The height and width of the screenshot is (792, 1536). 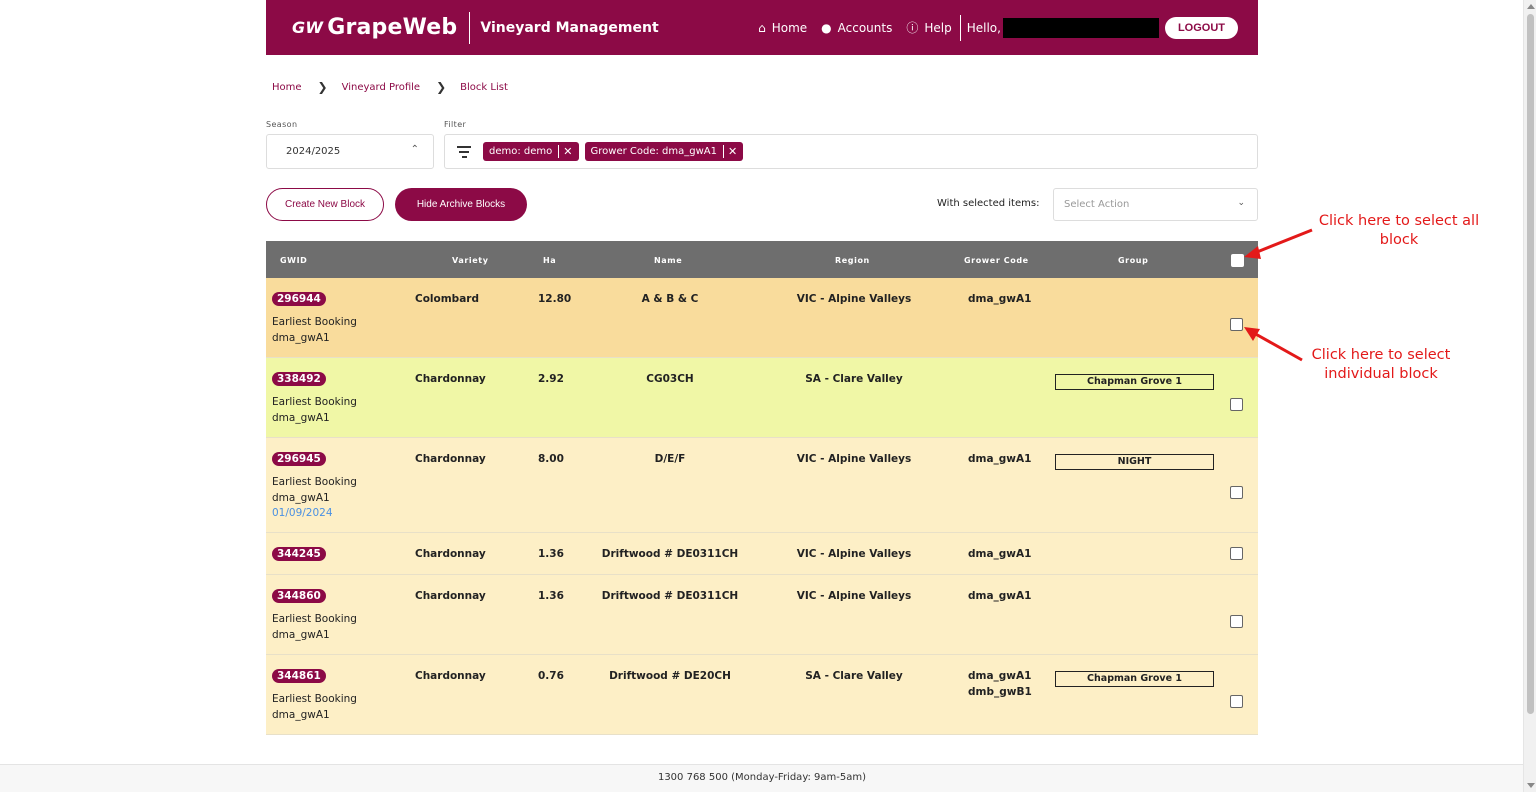 What do you see at coordinates (447, 299) in the screenshot?
I see `variety-cell: Colombard` at bounding box center [447, 299].